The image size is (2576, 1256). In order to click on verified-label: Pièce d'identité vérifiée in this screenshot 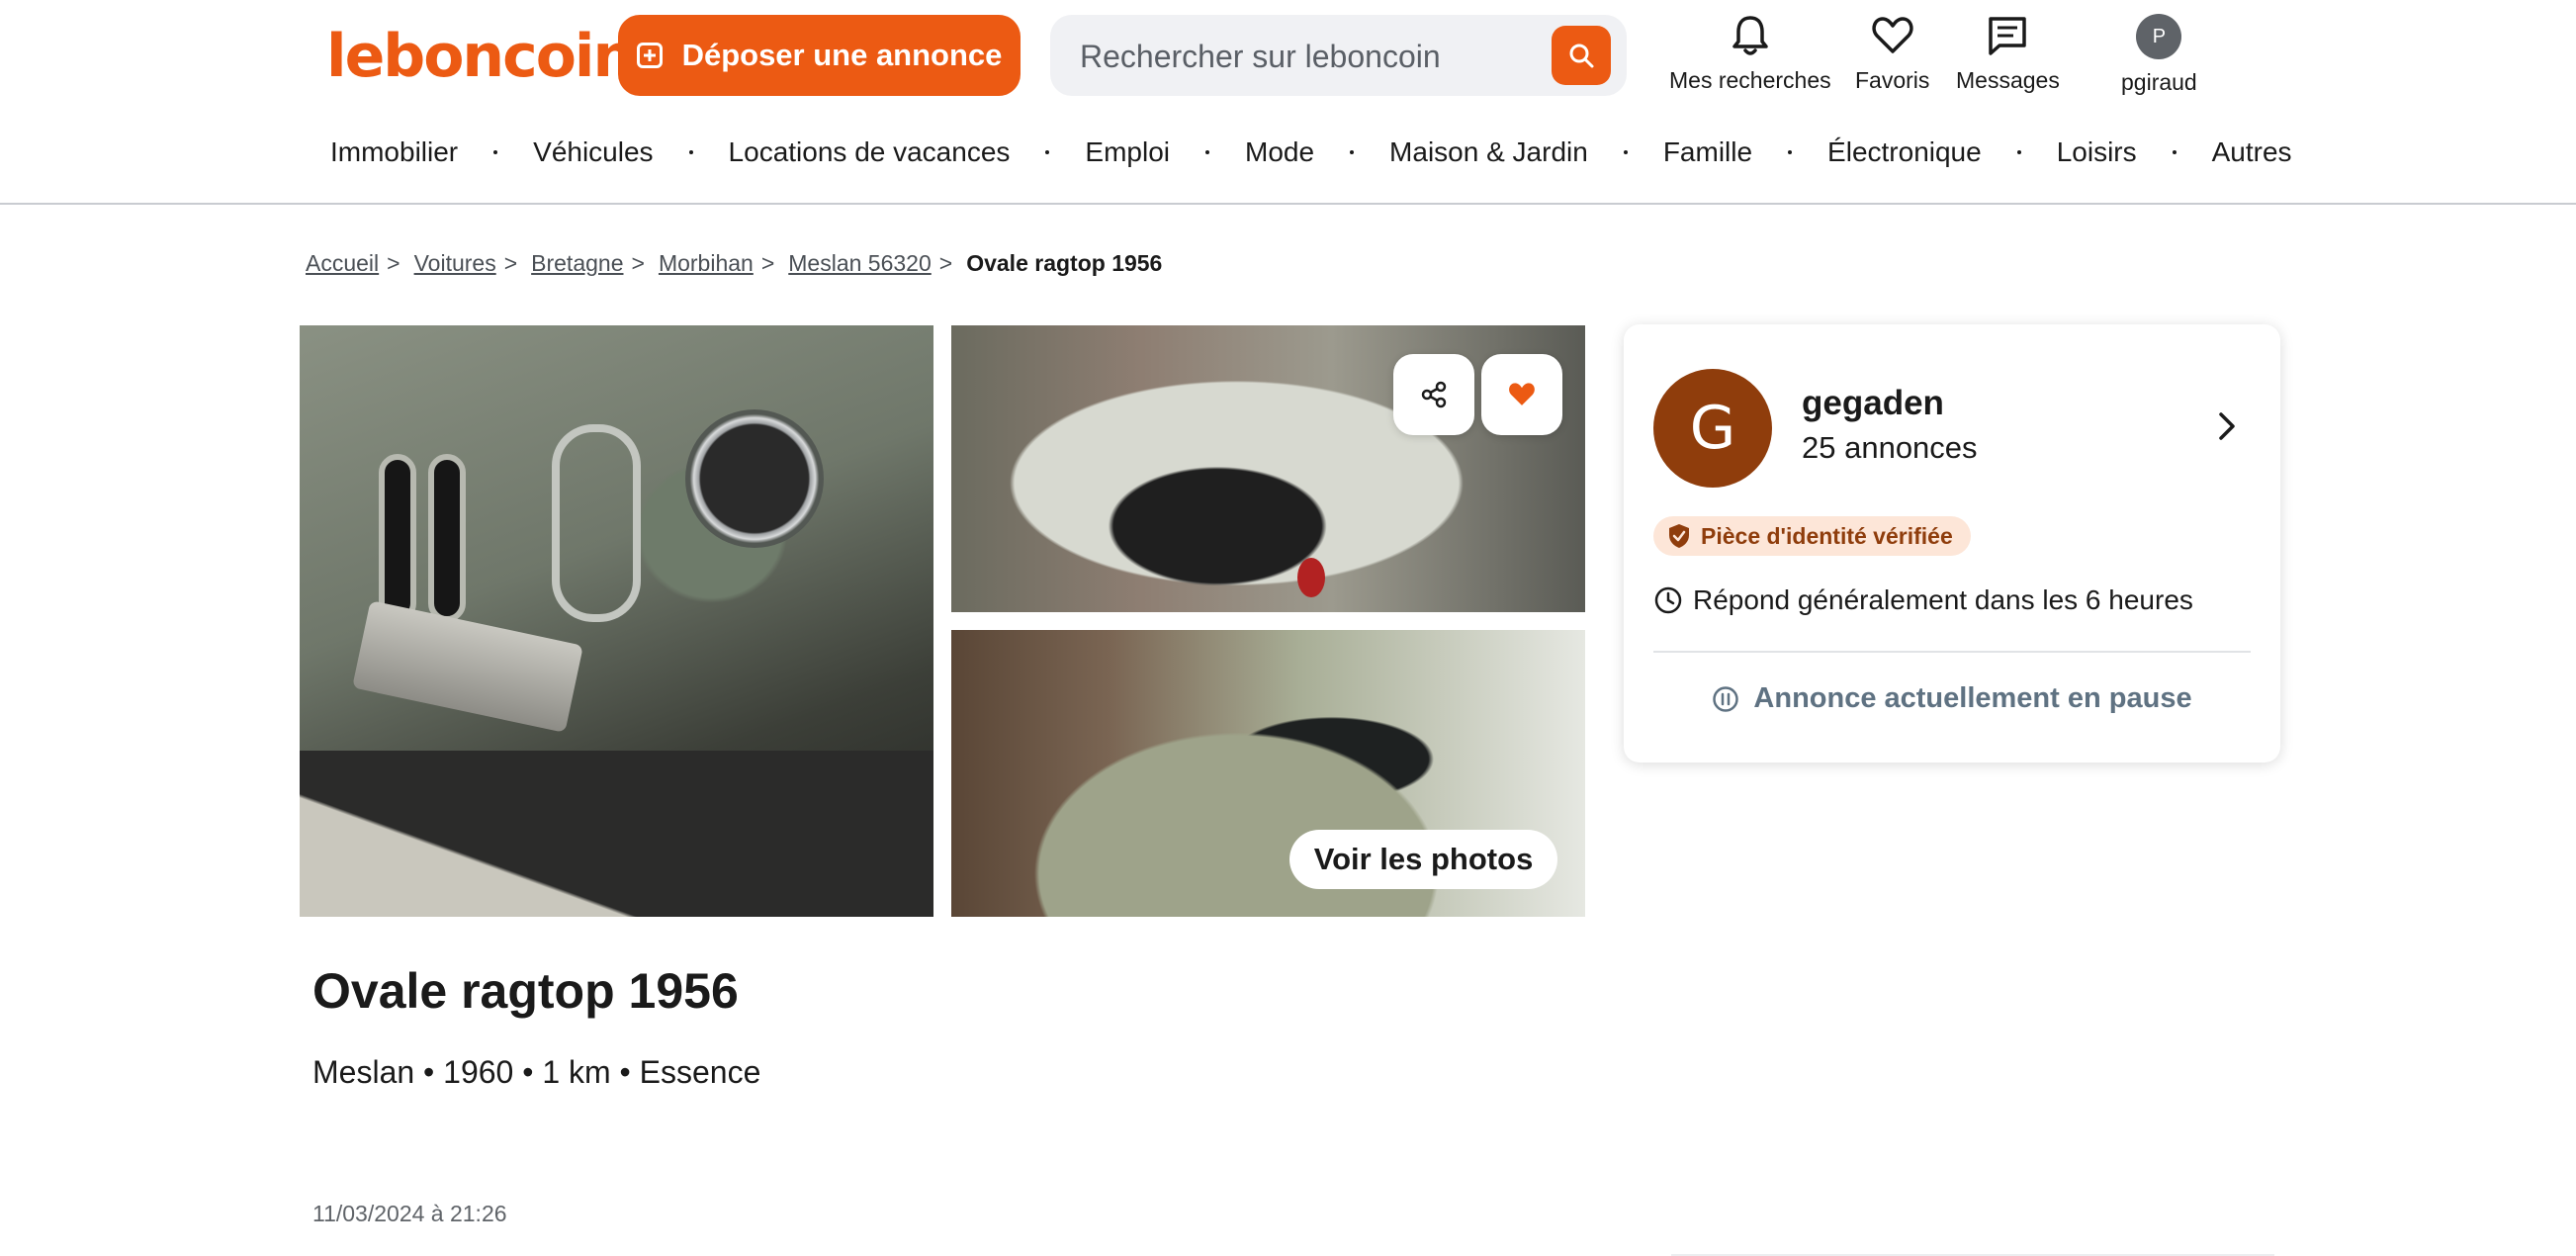, I will do `click(1827, 535)`.